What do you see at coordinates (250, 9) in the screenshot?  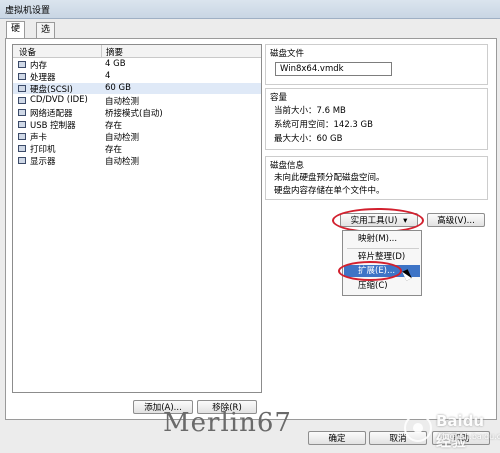 I see `title-bar: 虚拟机设置` at bounding box center [250, 9].